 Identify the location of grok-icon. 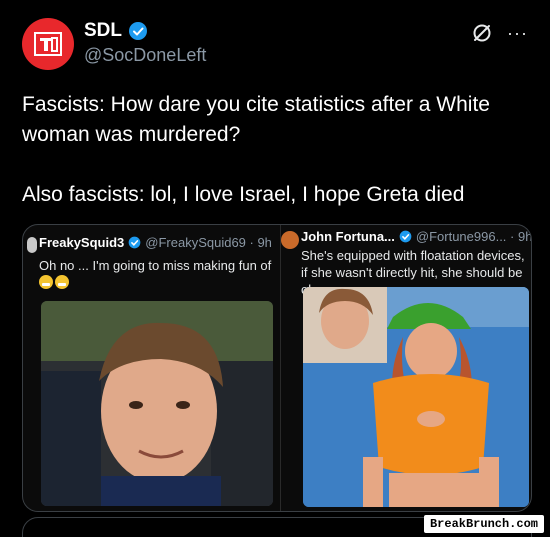
(482, 33).